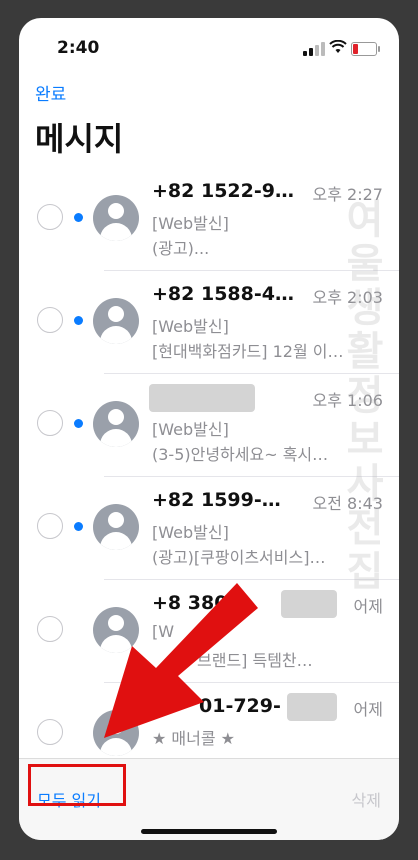  I want to click on message-sender: 01-729-, so click(240, 706).